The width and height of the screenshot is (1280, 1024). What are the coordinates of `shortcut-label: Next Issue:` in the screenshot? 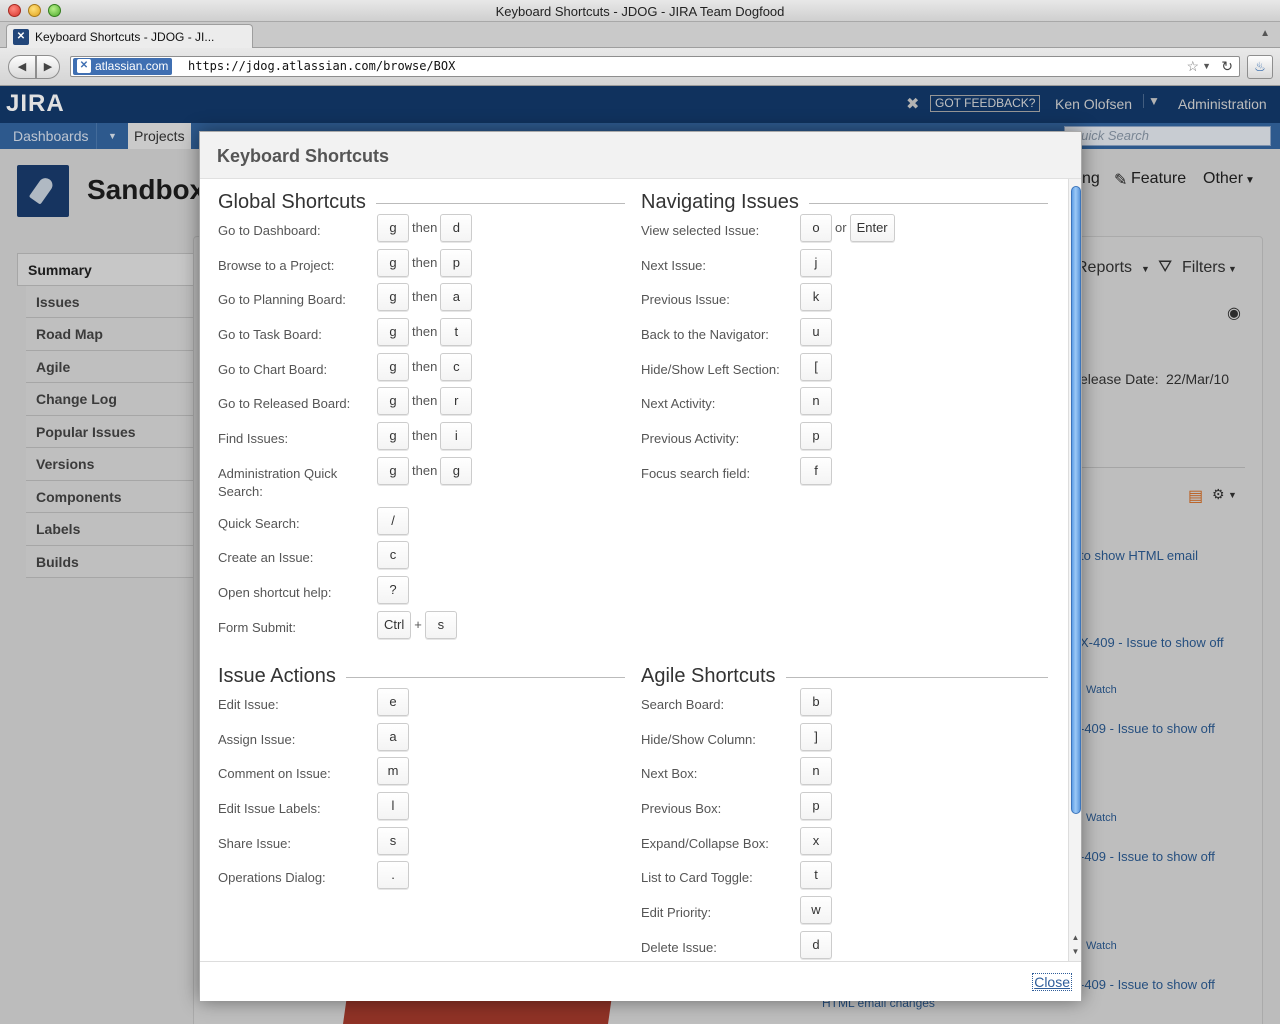 It's located at (674, 265).